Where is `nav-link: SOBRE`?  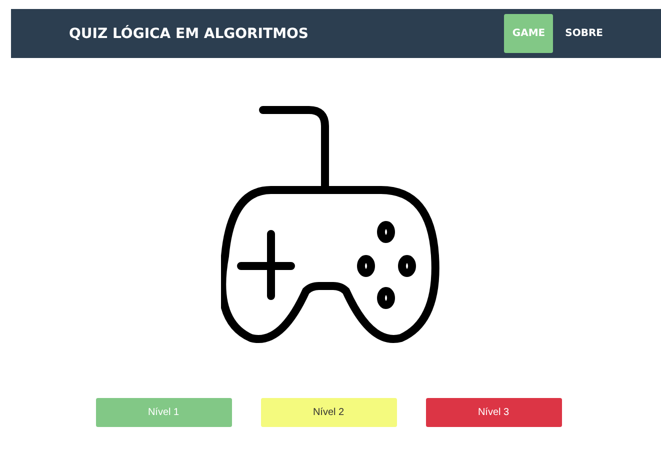 nav-link: SOBRE is located at coordinates (584, 33).